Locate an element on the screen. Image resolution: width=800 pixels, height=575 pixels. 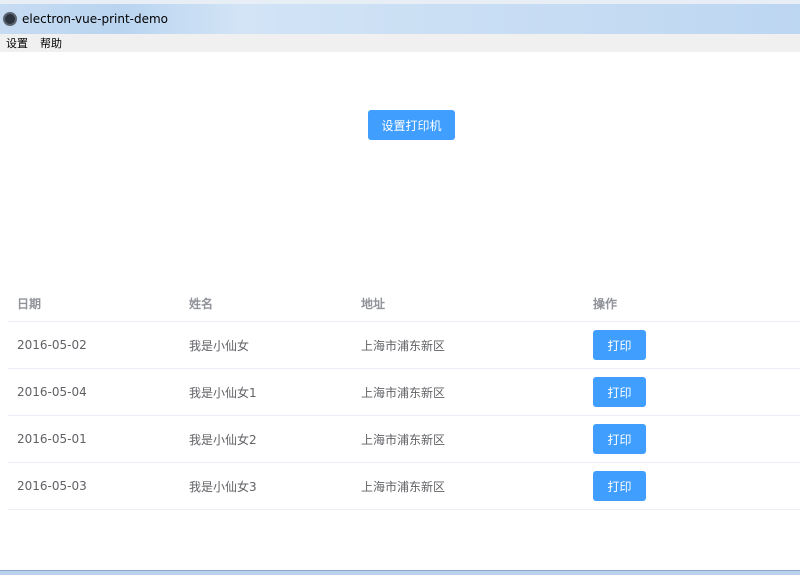
header-action: 操作 is located at coordinates (605, 303).